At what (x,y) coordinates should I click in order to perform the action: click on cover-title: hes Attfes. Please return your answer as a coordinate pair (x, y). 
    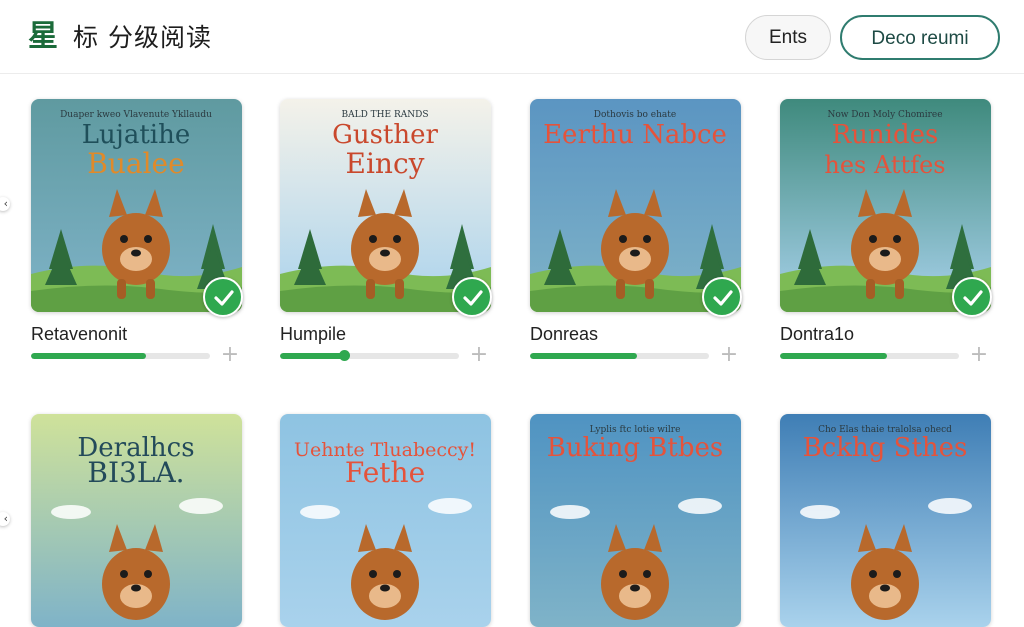
    Looking at the image, I should click on (884, 165).